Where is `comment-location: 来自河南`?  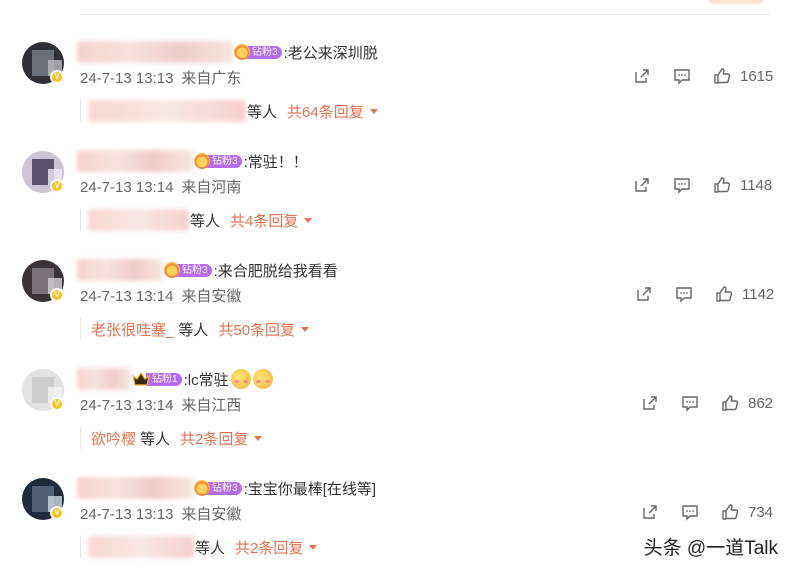
comment-location: 来自河南 is located at coordinates (211, 187).